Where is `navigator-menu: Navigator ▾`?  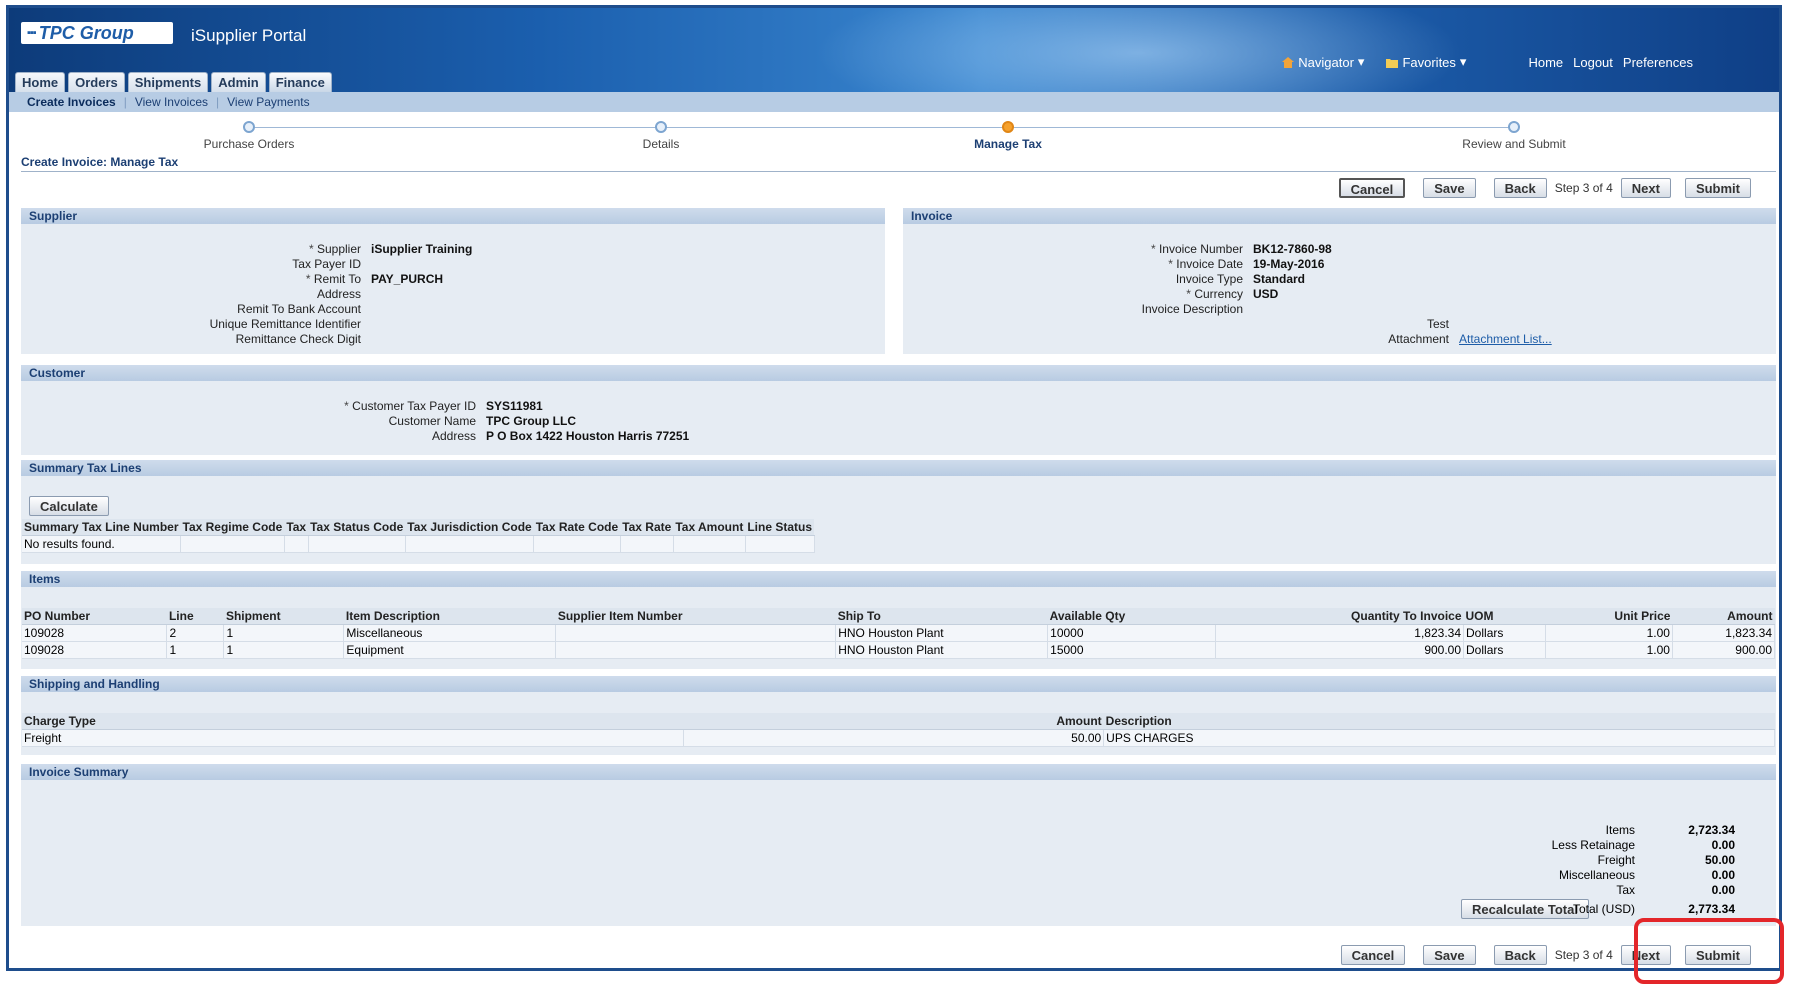 navigator-menu: Navigator ▾ is located at coordinates (1323, 62).